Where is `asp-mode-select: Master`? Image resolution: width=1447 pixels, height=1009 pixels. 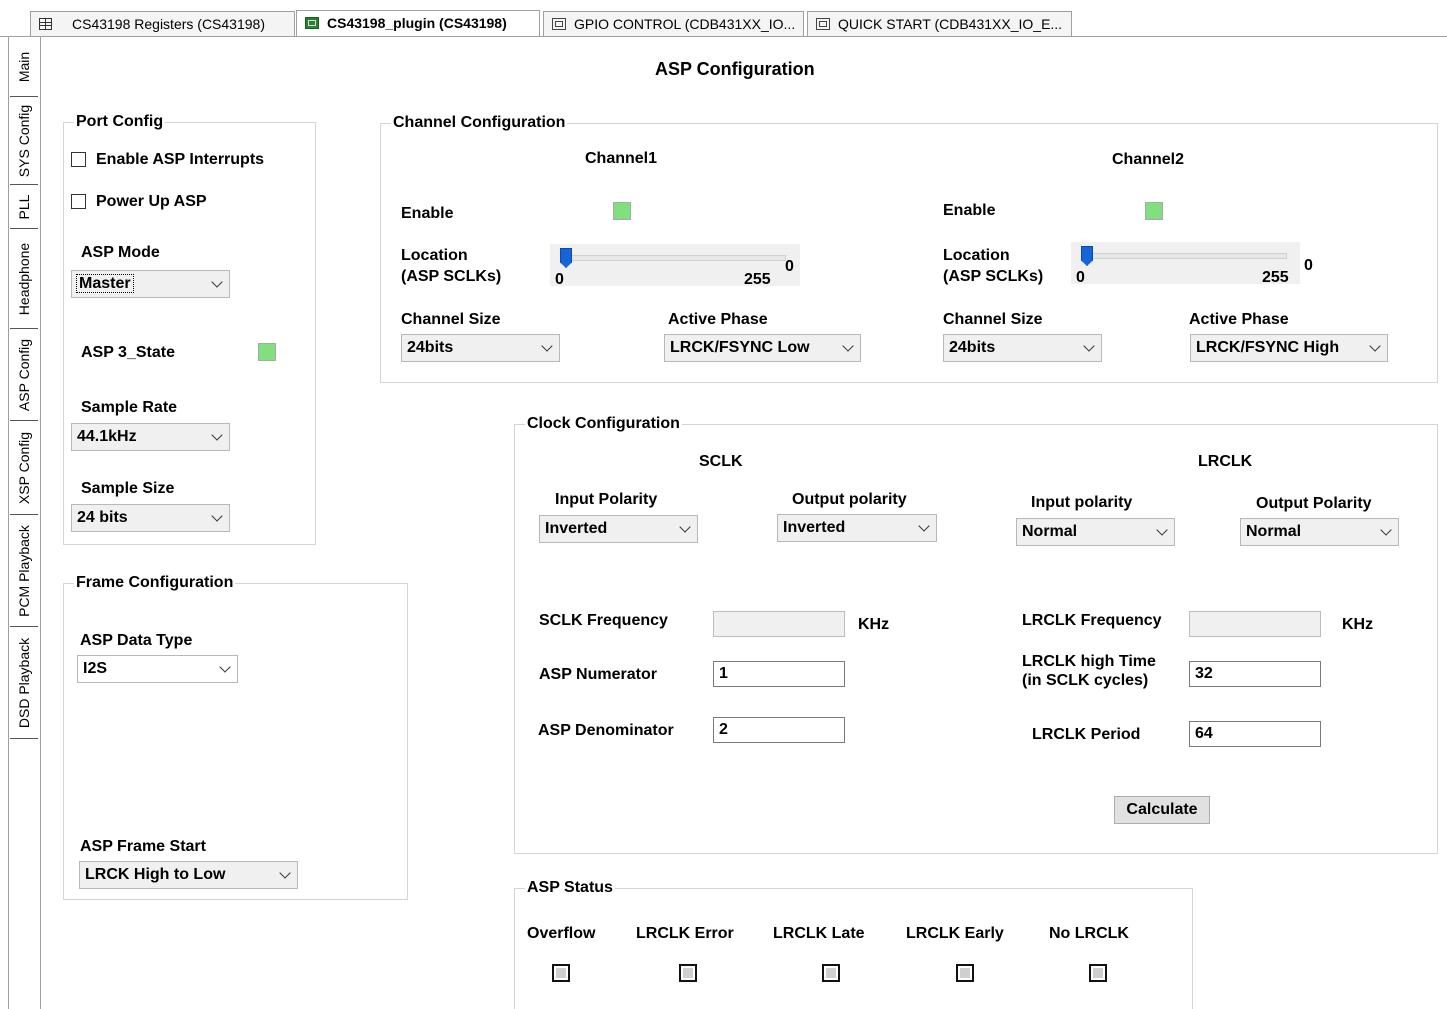 asp-mode-select: Master is located at coordinates (150, 284).